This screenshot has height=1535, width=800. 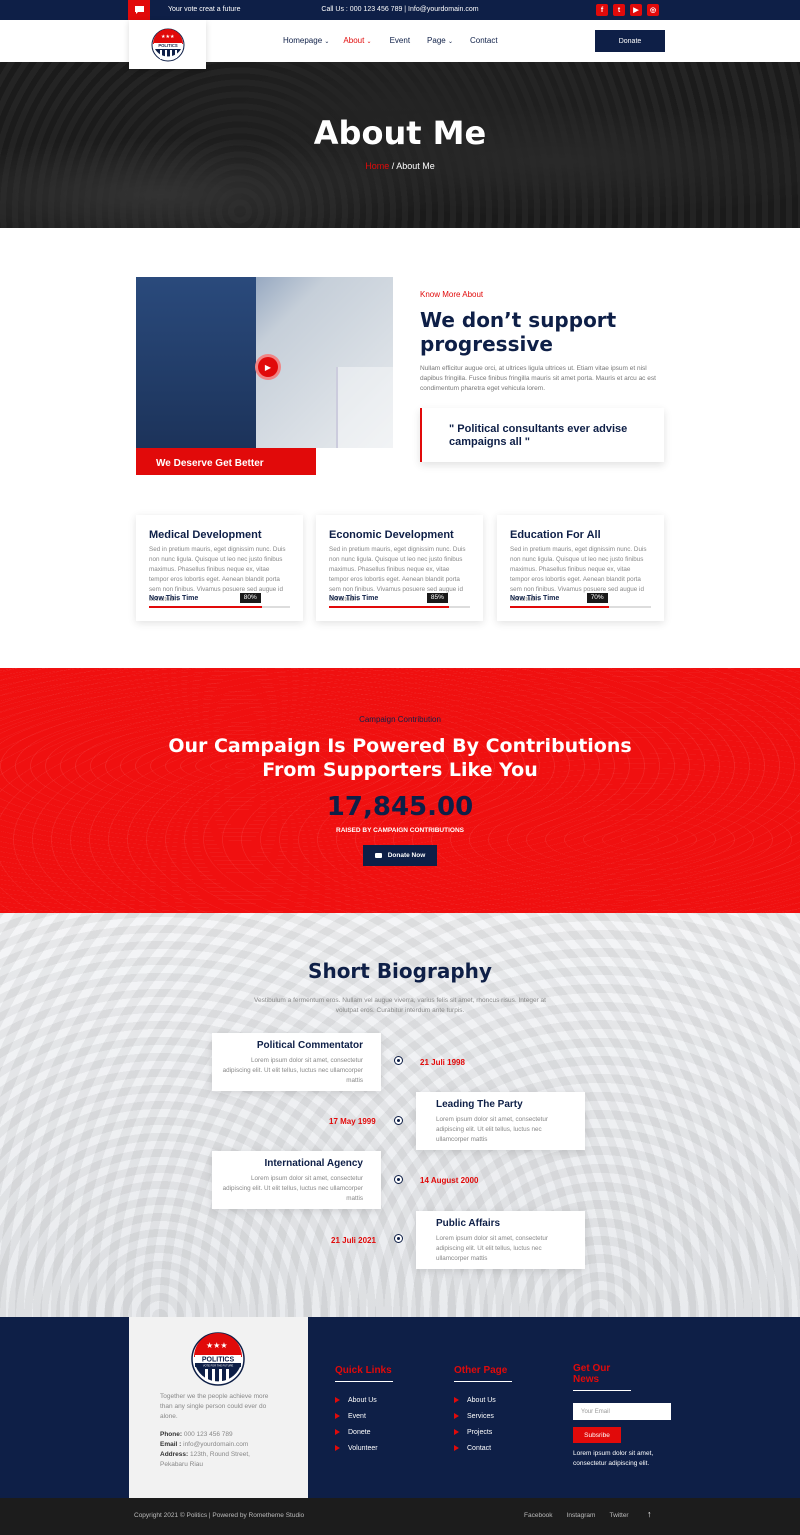 I want to click on footer-link-label: Services, so click(x=480, y=1416).